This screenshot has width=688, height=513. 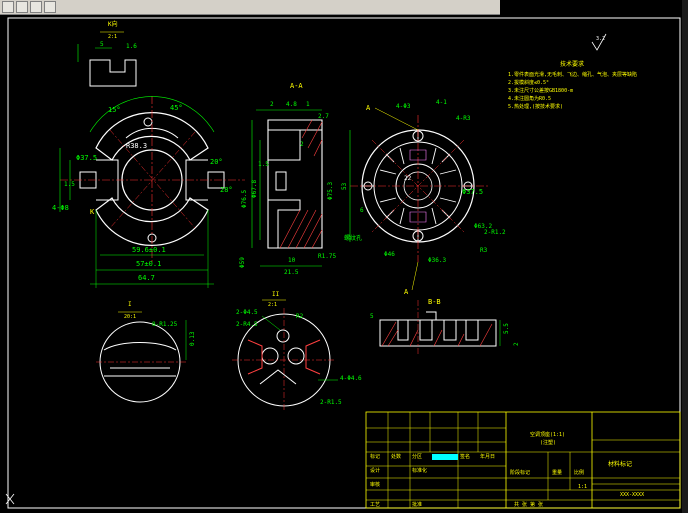 What do you see at coordinates (540, 90) in the screenshot?
I see `tech-item: 3.未注尺寸公差按GB1800-m` at bounding box center [540, 90].